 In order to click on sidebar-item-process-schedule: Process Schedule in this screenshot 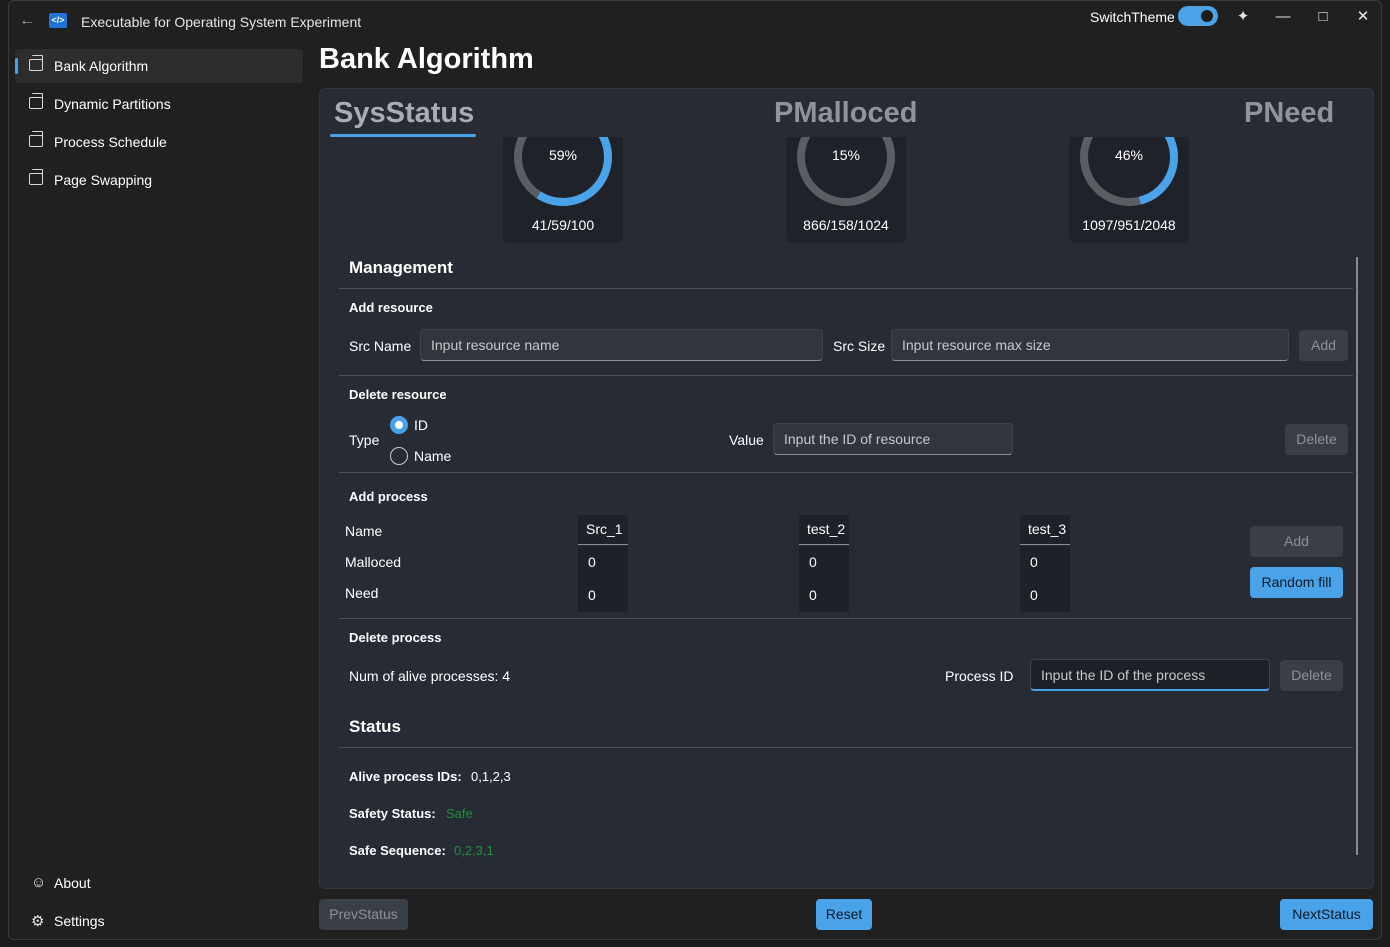, I will do `click(159, 142)`.